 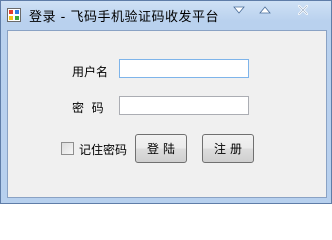 I want to click on password-label: 密 码, so click(x=88, y=108).